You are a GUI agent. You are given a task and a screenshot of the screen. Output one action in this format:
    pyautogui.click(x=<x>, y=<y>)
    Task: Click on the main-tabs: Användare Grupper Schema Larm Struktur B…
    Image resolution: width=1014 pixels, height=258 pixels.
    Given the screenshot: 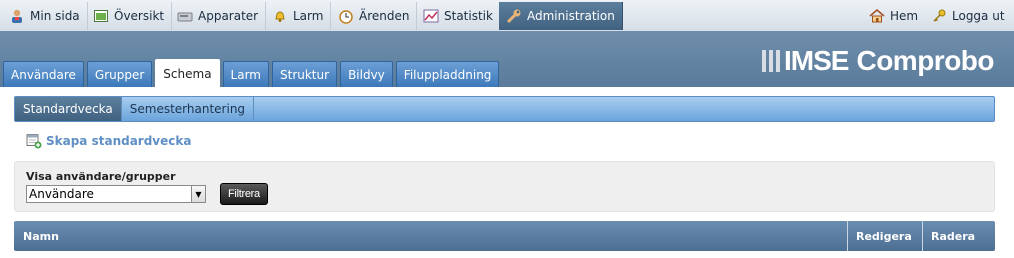 What is the action you would take?
    pyautogui.click(x=251, y=73)
    